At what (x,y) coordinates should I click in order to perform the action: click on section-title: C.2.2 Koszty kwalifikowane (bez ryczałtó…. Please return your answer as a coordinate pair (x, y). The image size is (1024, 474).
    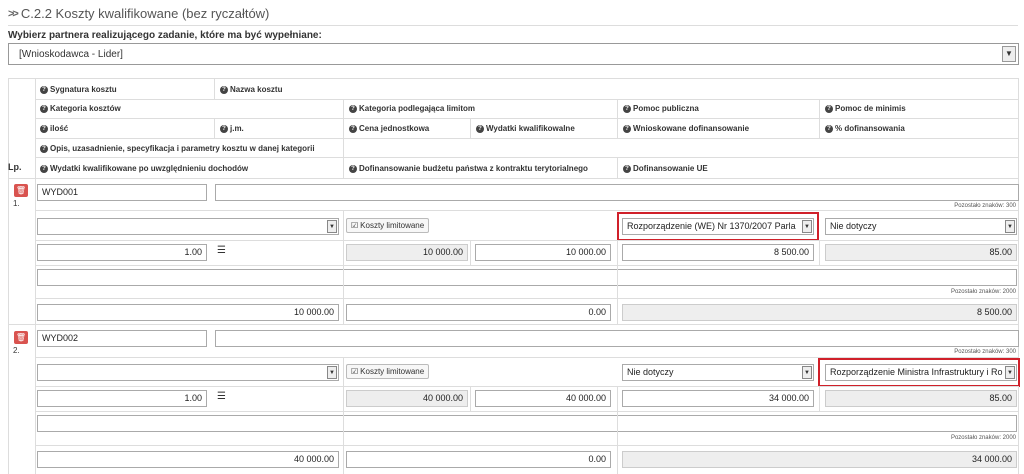
    Looking at the image, I should click on (145, 13).